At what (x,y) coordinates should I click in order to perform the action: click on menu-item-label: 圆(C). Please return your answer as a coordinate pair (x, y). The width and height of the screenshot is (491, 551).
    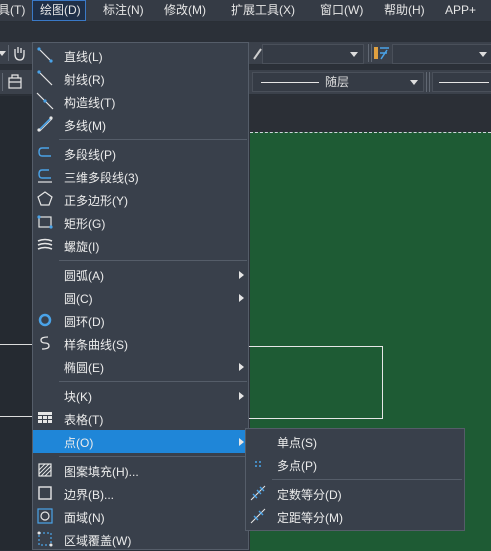
    Looking at the image, I should click on (78, 299).